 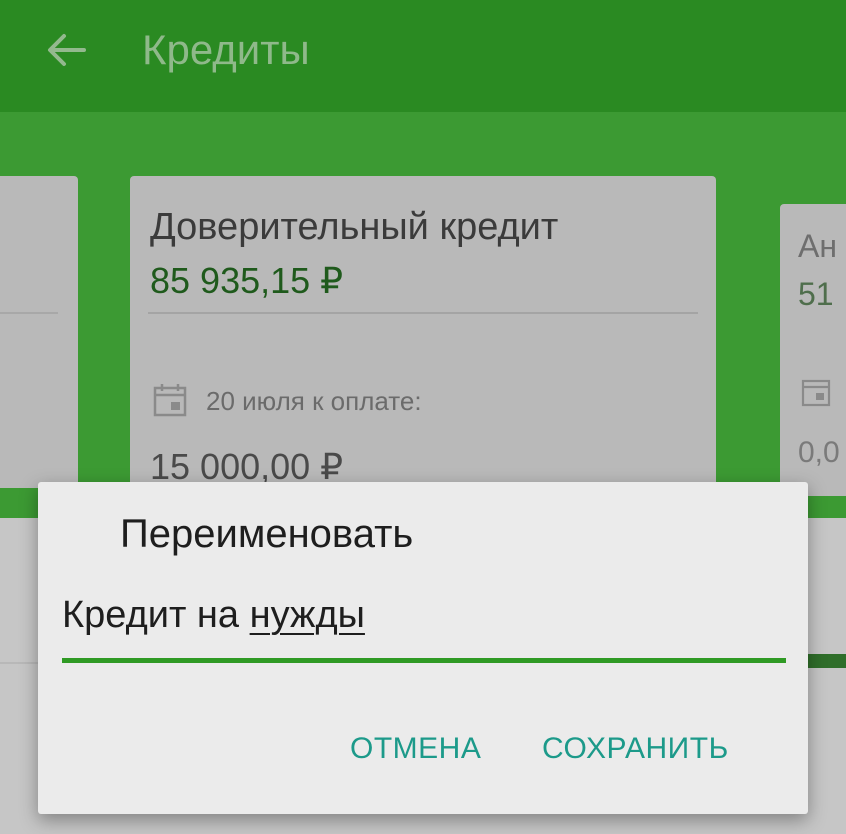 I want to click on cancel-button: ОТМЕНА, so click(x=415, y=749).